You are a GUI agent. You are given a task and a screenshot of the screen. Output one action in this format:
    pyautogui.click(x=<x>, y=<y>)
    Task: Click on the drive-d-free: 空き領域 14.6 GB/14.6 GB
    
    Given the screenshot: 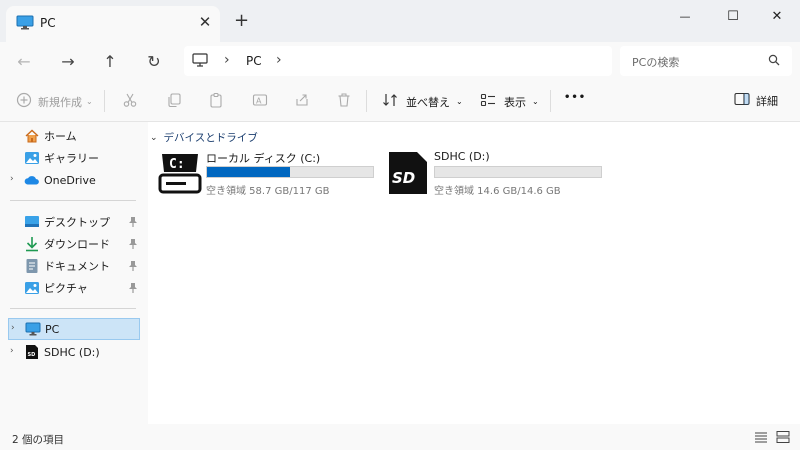 What is the action you would take?
    pyautogui.click(x=497, y=191)
    